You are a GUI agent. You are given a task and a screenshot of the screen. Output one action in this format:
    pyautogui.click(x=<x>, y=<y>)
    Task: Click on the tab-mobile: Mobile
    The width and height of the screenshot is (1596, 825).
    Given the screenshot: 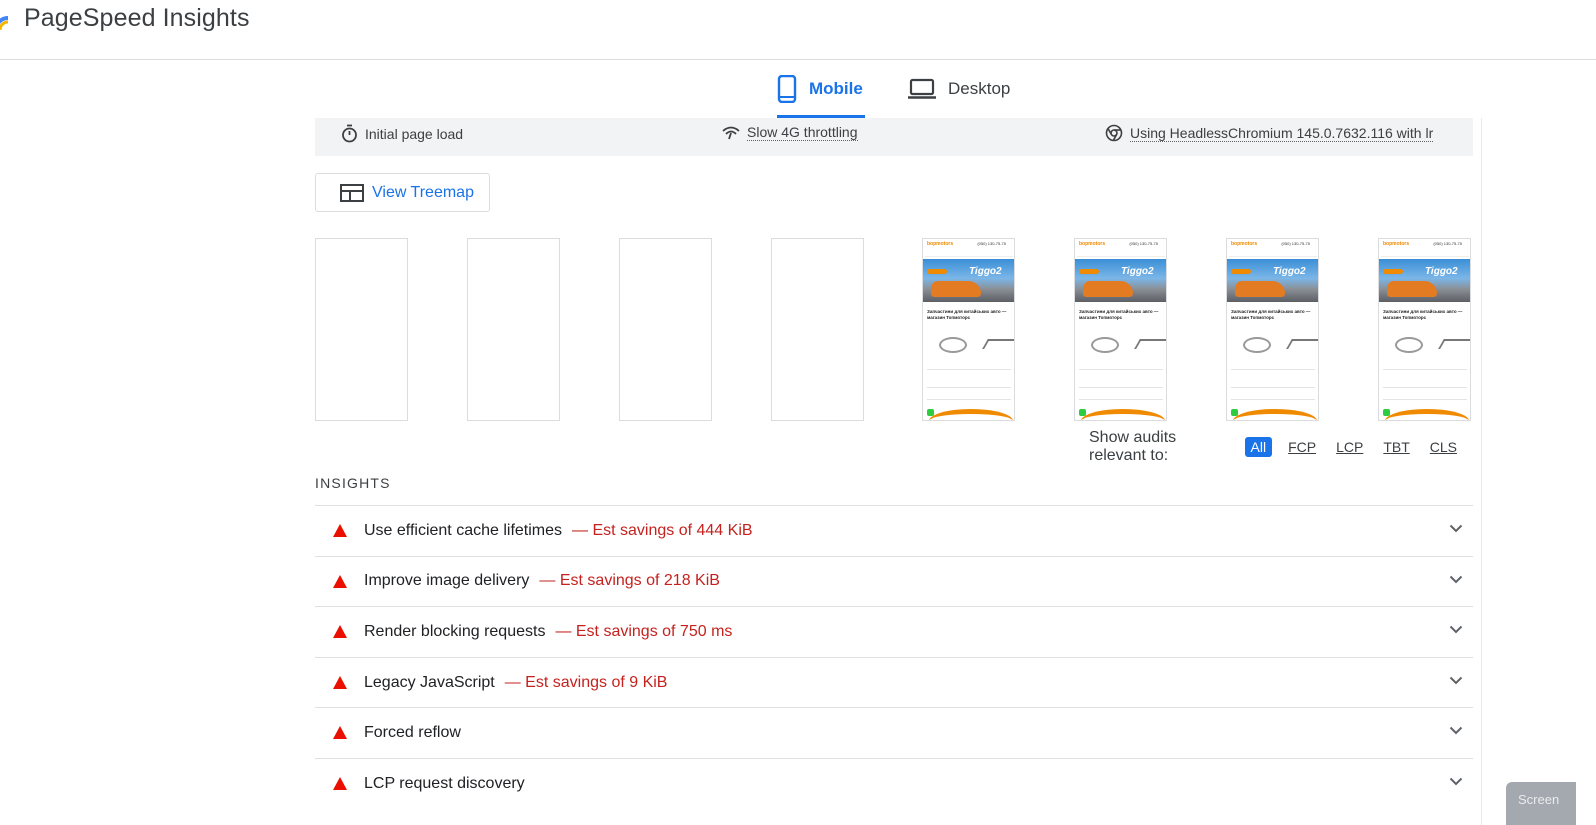 What is the action you would take?
    pyautogui.click(x=820, y=89)
    